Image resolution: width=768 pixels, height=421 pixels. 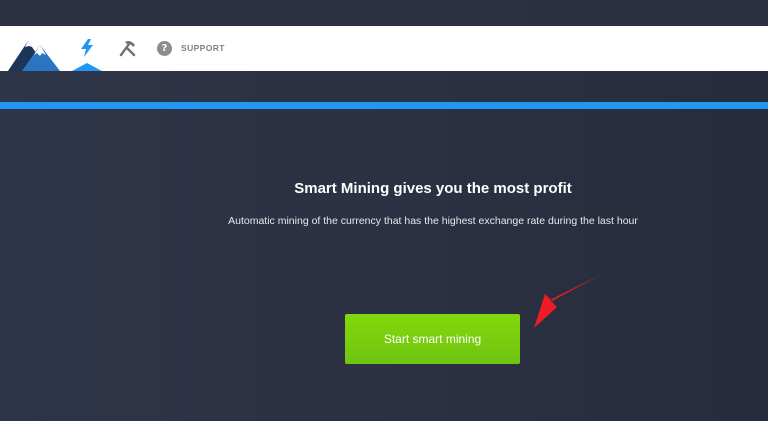 I want to click on support-label: SUPPORT, so click(x=203, y=48).